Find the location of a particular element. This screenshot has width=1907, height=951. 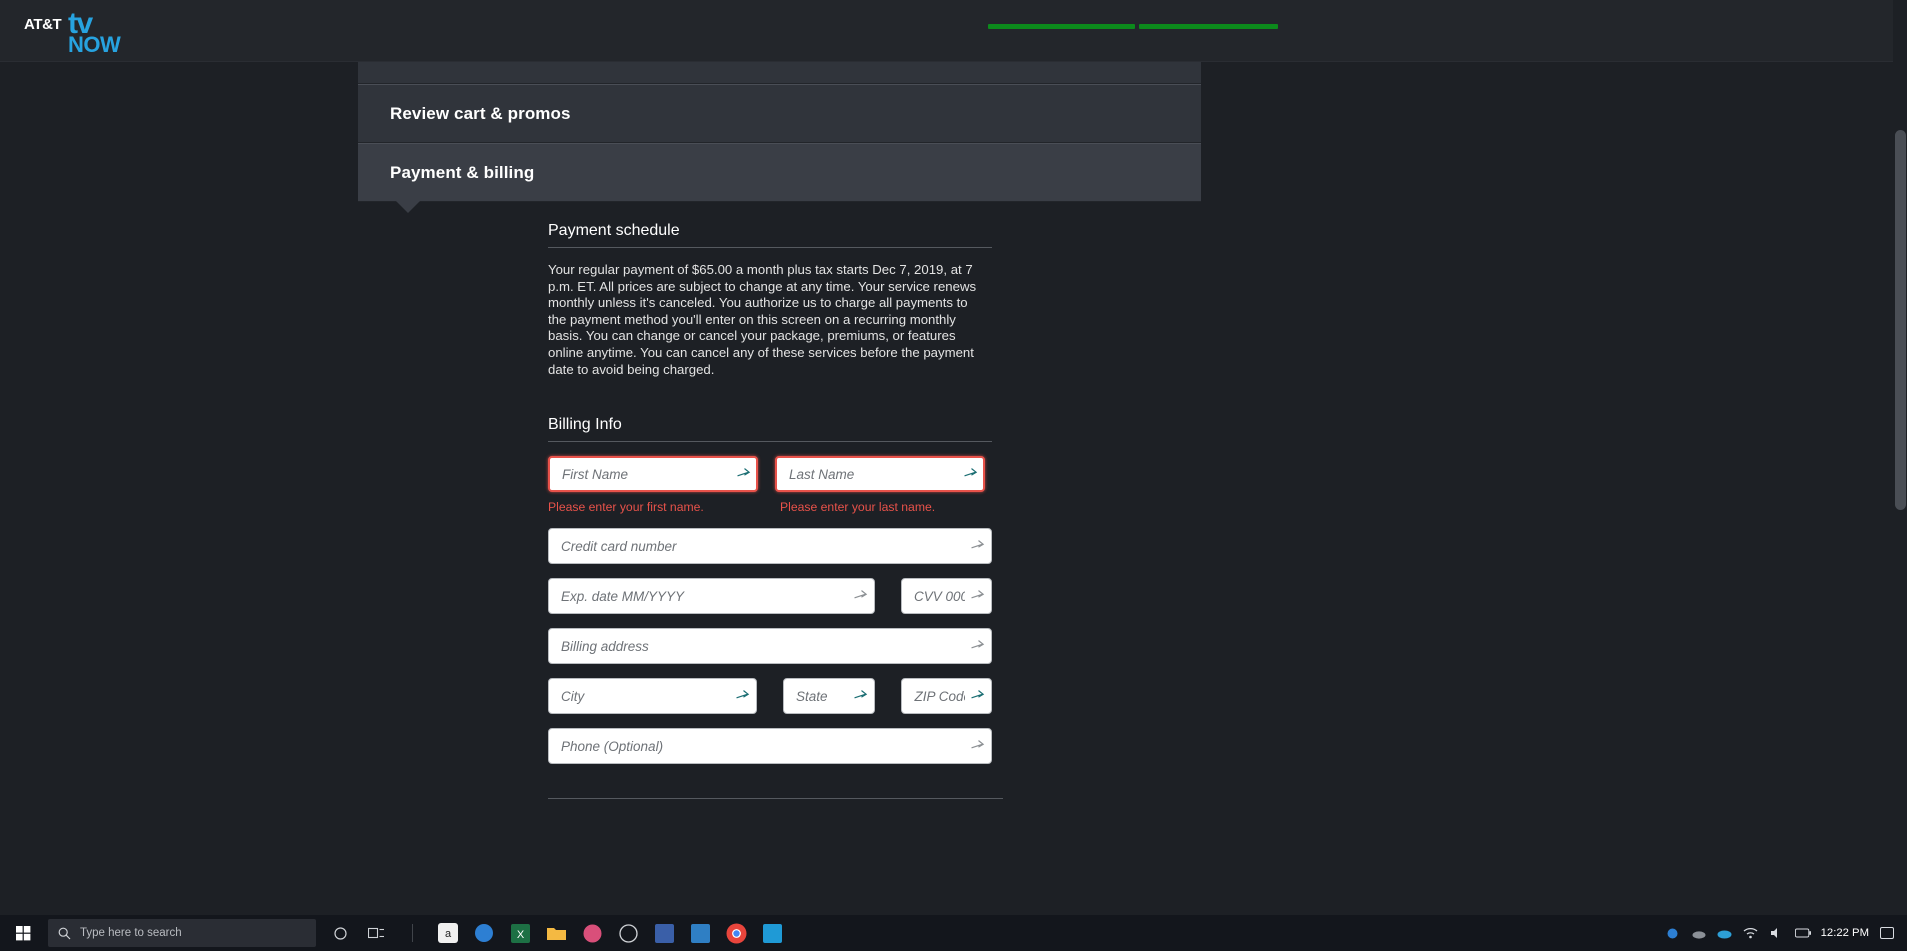

search-icon is located at coordinates (64, 933).